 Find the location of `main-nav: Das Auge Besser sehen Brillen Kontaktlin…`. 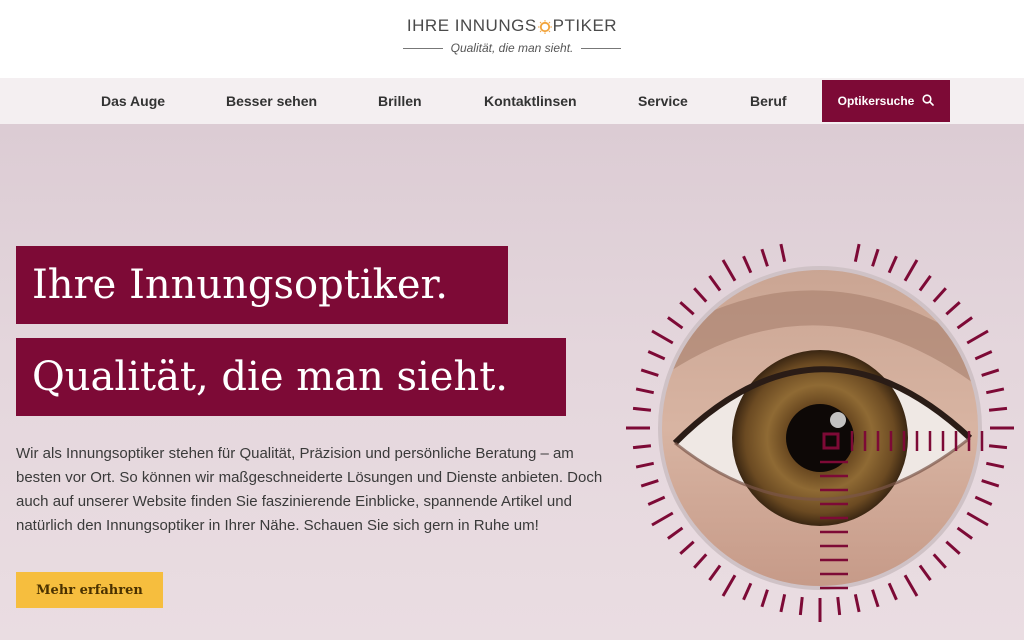

main-nav: Das Auge Besser sehen Brillen Kontaktlin… is located at coordinates (512, 101).